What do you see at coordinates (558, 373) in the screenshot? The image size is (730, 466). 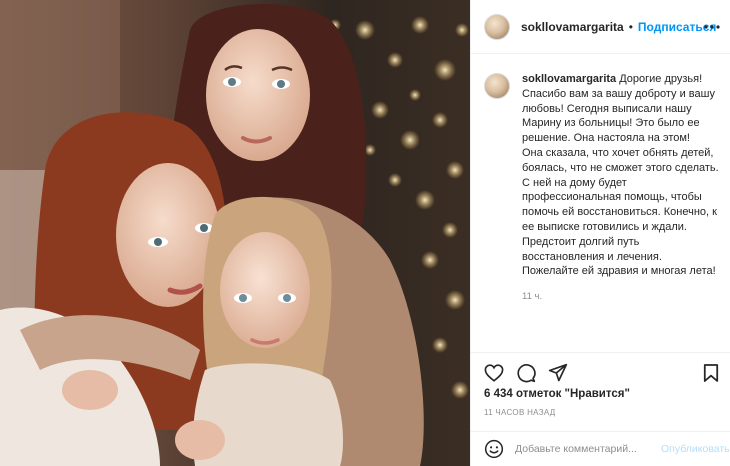 I see `paper-plane-icon` at bounding box center [558, 373].